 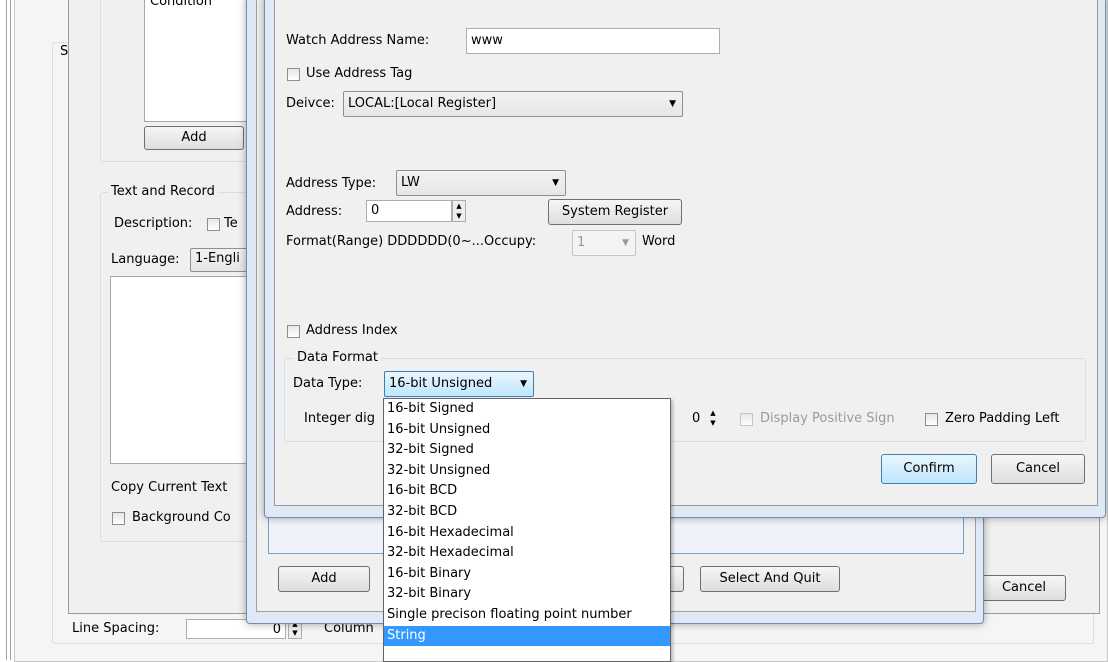 I want to click on zero-padding-label: Zero Padding Left, so click(x=1002, y=418).